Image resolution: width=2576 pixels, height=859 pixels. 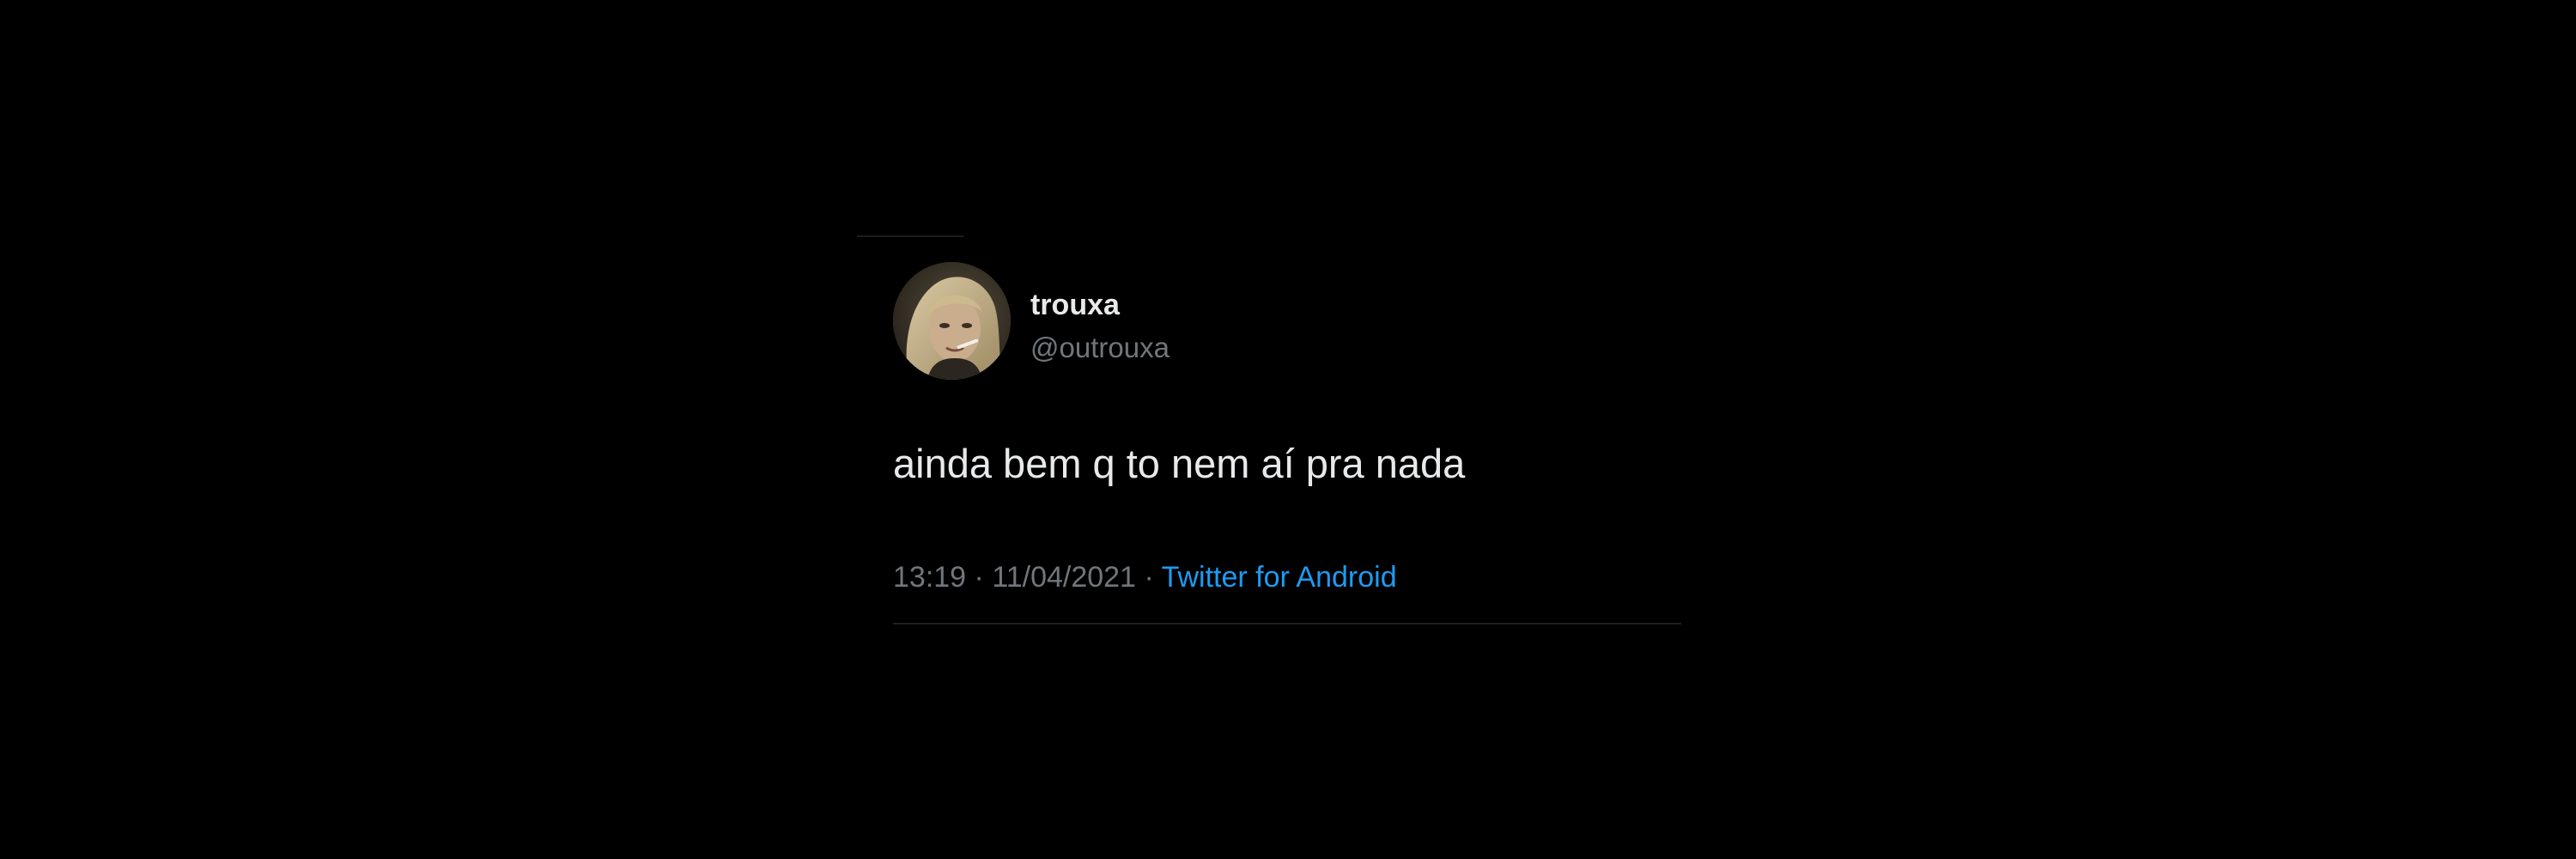 I want to click on avatar, so click(x=952, y=321).